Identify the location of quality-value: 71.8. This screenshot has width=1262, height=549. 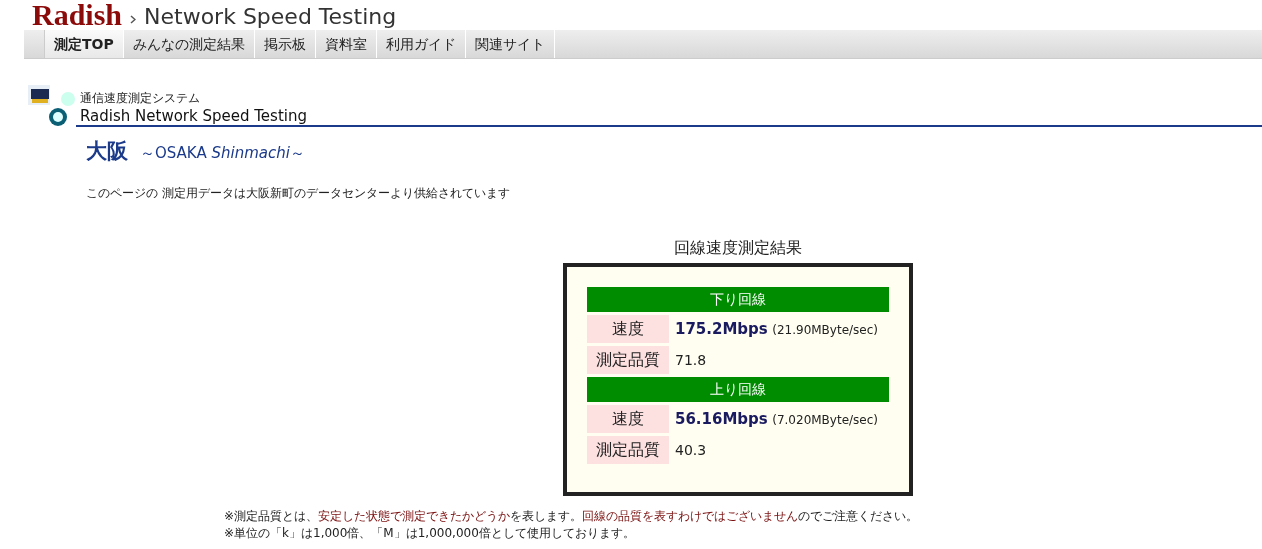
(691, 360).